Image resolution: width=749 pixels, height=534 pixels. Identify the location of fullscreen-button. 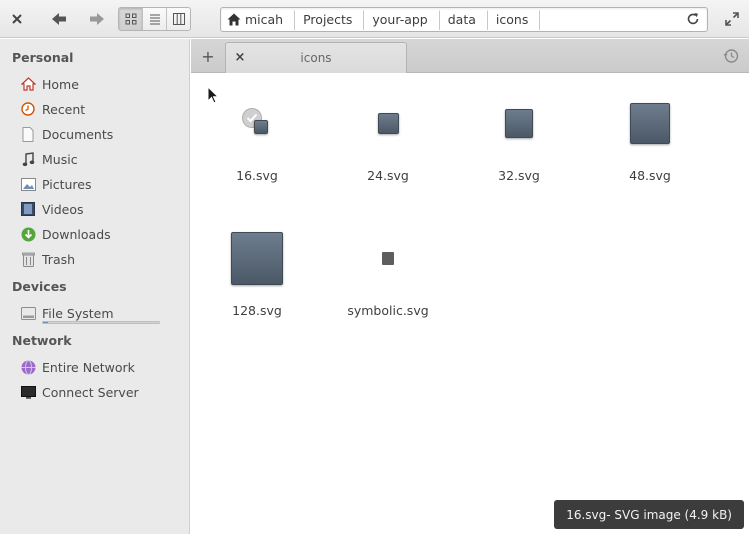
(732, 19).